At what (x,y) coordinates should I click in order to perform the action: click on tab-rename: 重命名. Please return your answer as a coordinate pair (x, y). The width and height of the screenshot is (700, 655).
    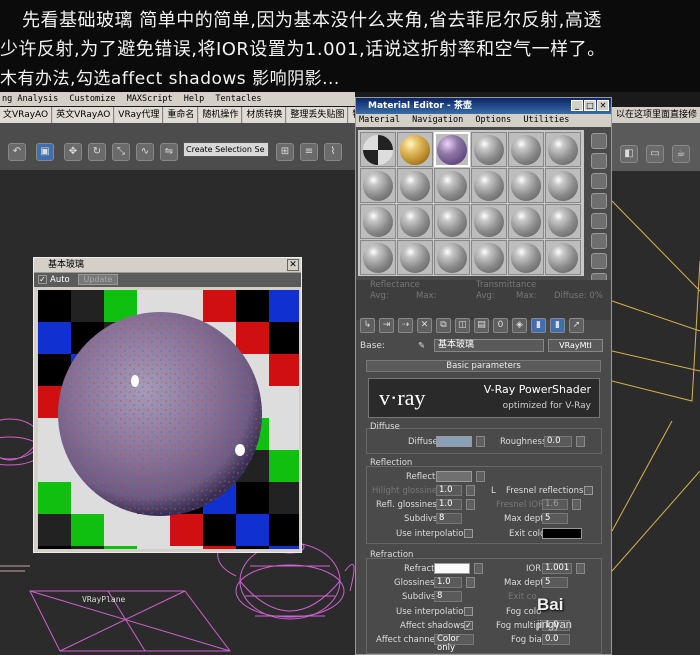
    Looking at the image, I should click on (181, 115).